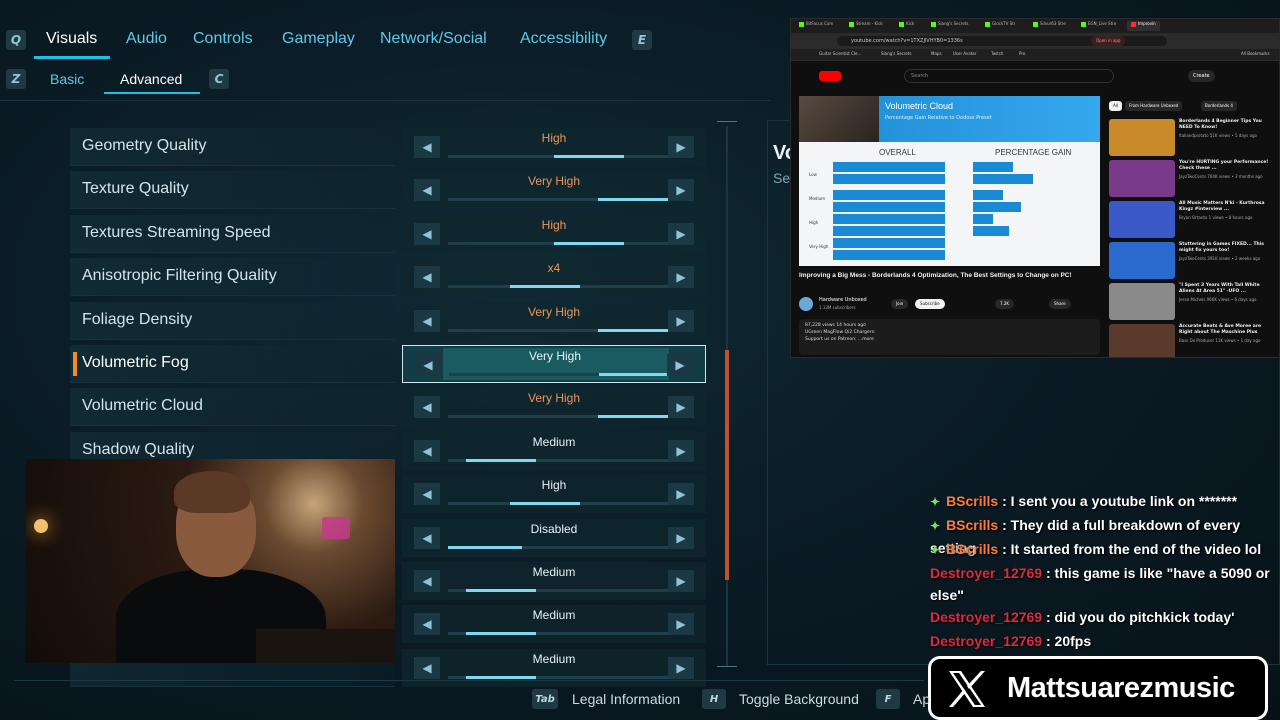 Image resolution: width=1280 pixels, height=720 pixels. What do you see at coordinates (806, 304) in the screenshot?
I see `channel-avatar` at bounding box center [806, 304].